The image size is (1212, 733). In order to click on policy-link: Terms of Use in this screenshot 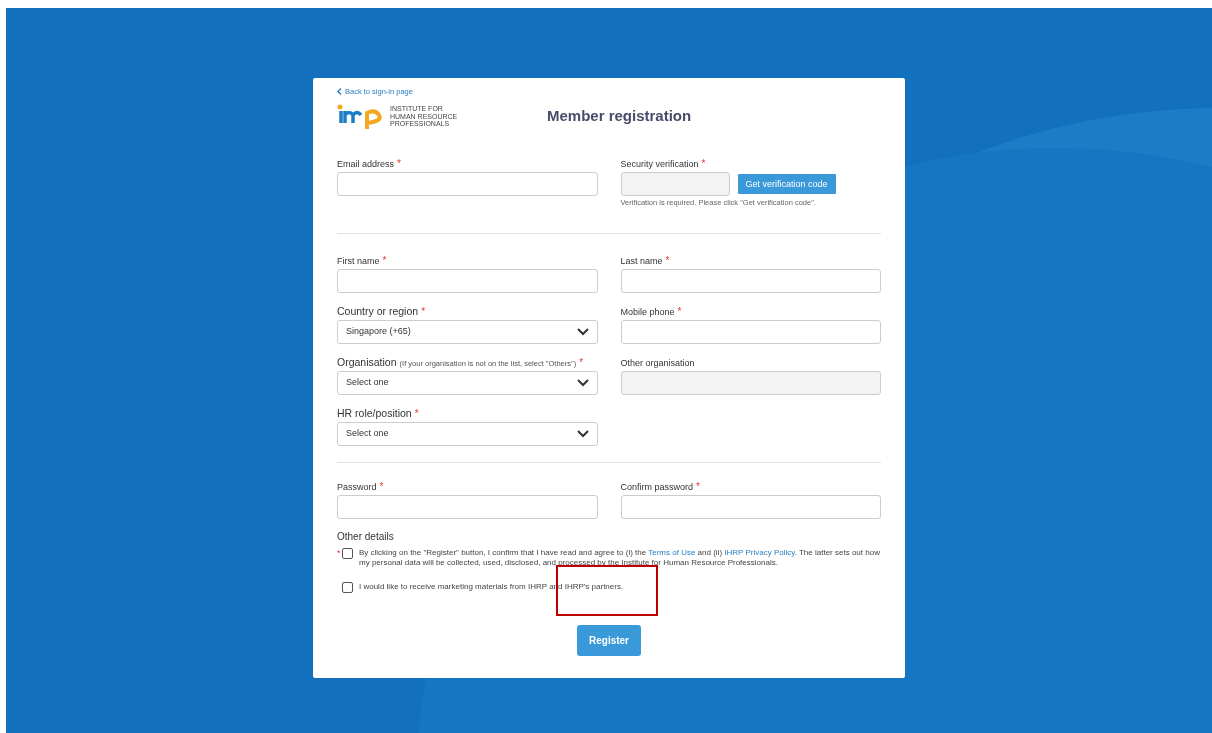, I will do `click(672, 552)`.